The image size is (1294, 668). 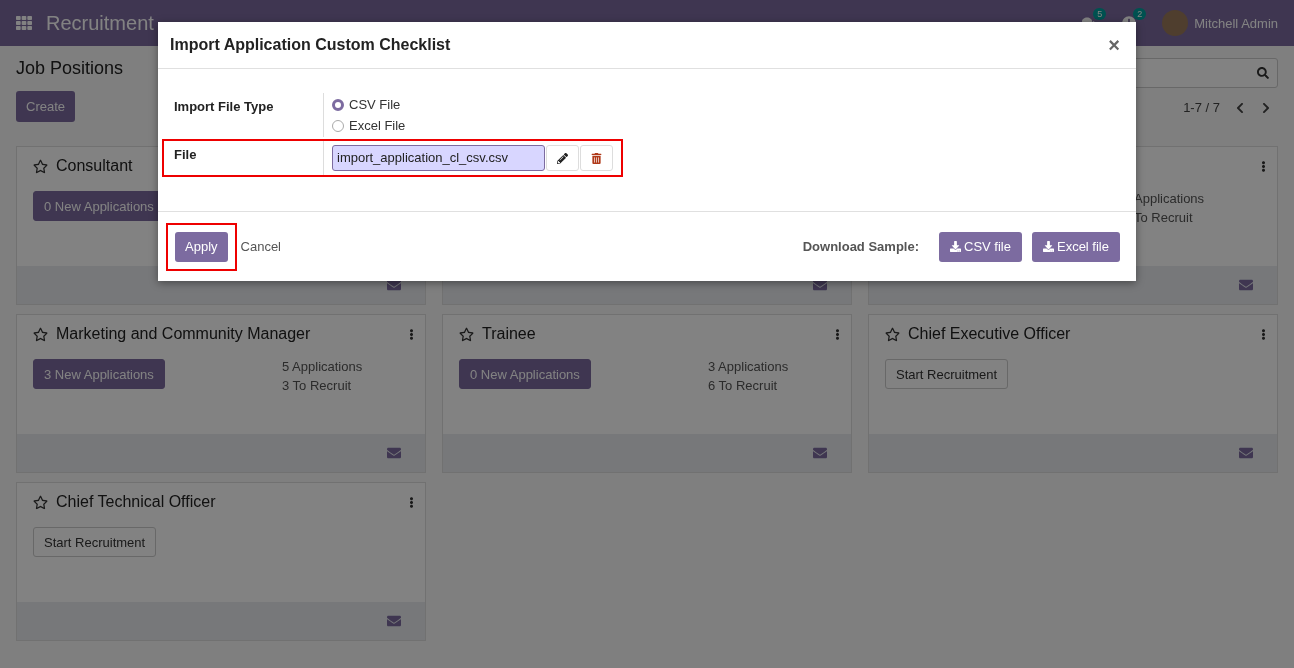 What do you see at coordinates (860, 246) in the screenshot?
I see `download-label: Download Sample:` at bounding box center [860, 246].